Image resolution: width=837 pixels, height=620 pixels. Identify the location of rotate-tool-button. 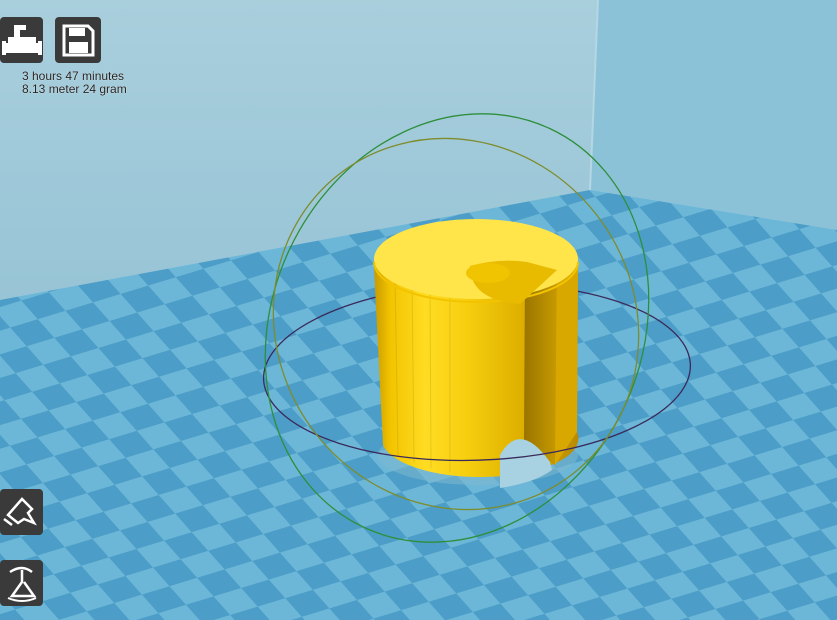
(21, 512).